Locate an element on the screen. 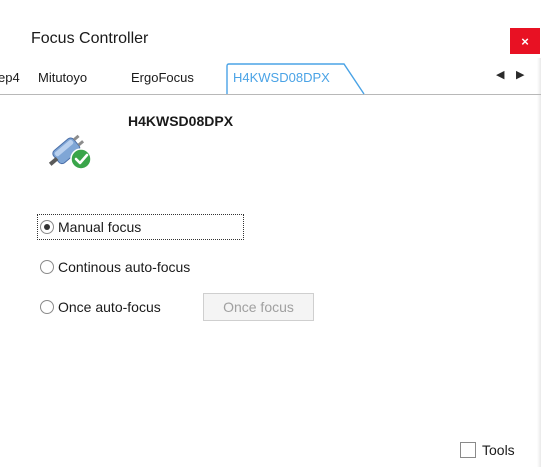 This screenshot has width=541, height=467. window-title: Focus Controller is located at coordinates (90, 38).